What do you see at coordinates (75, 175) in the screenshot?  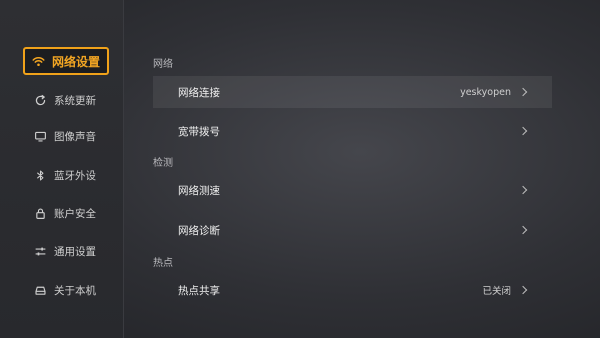 I see `sidebar-item-label: 蓝牙外设` at bounding box center [75, 175].